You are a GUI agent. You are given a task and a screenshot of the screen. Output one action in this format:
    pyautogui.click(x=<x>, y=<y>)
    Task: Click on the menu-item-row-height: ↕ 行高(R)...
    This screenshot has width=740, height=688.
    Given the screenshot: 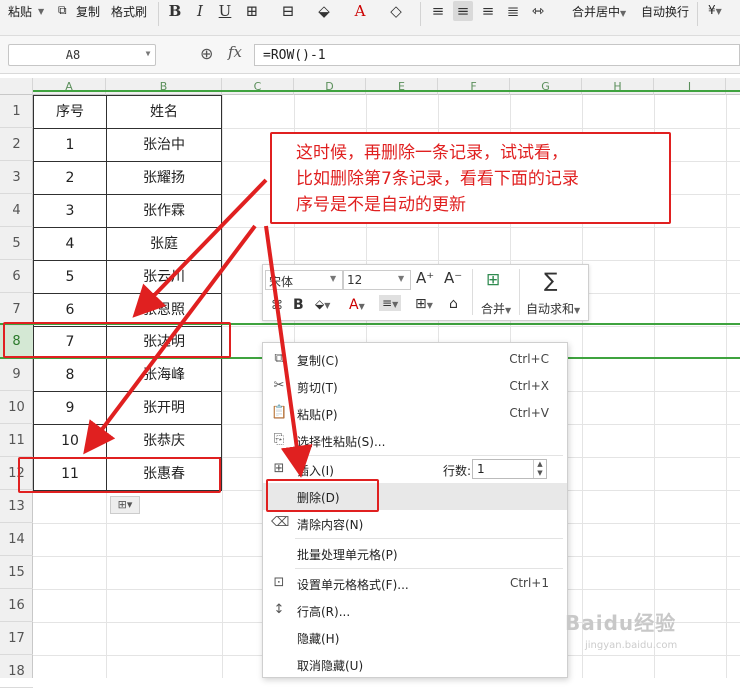 What is the action you would take?
    pyautogui.click(x=415, y=610)
    